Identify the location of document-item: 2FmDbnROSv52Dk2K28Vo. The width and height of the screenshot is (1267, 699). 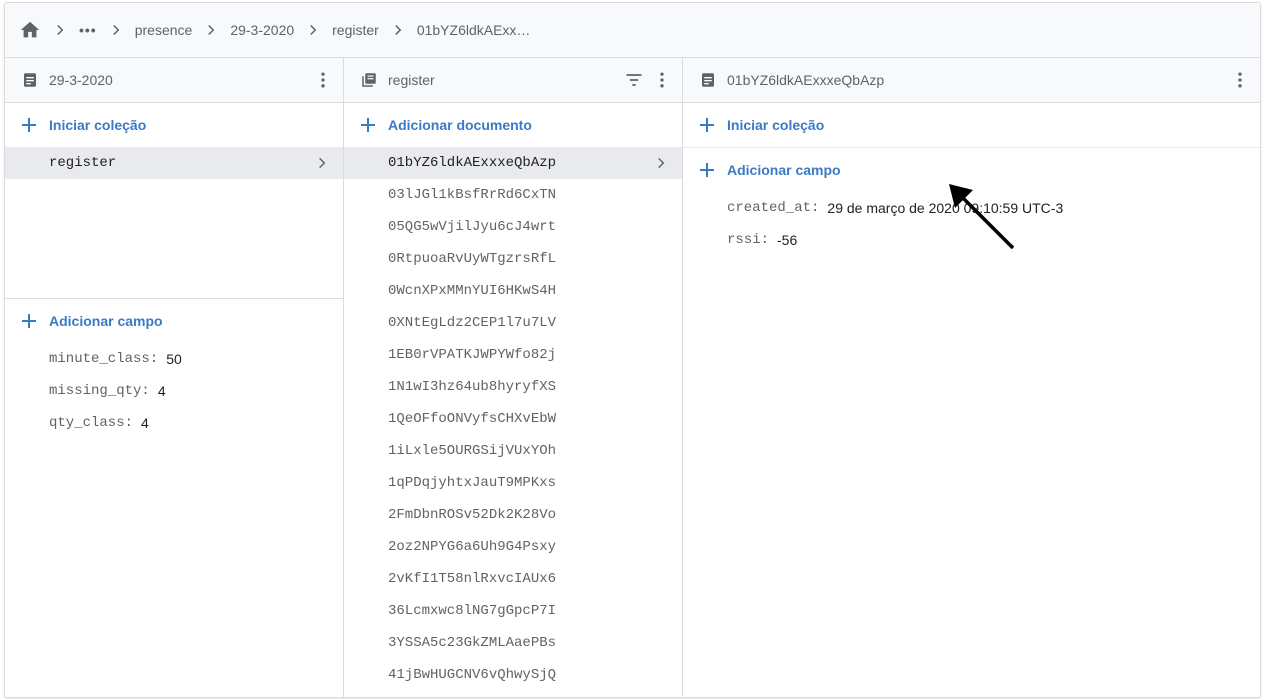
(513, 515).